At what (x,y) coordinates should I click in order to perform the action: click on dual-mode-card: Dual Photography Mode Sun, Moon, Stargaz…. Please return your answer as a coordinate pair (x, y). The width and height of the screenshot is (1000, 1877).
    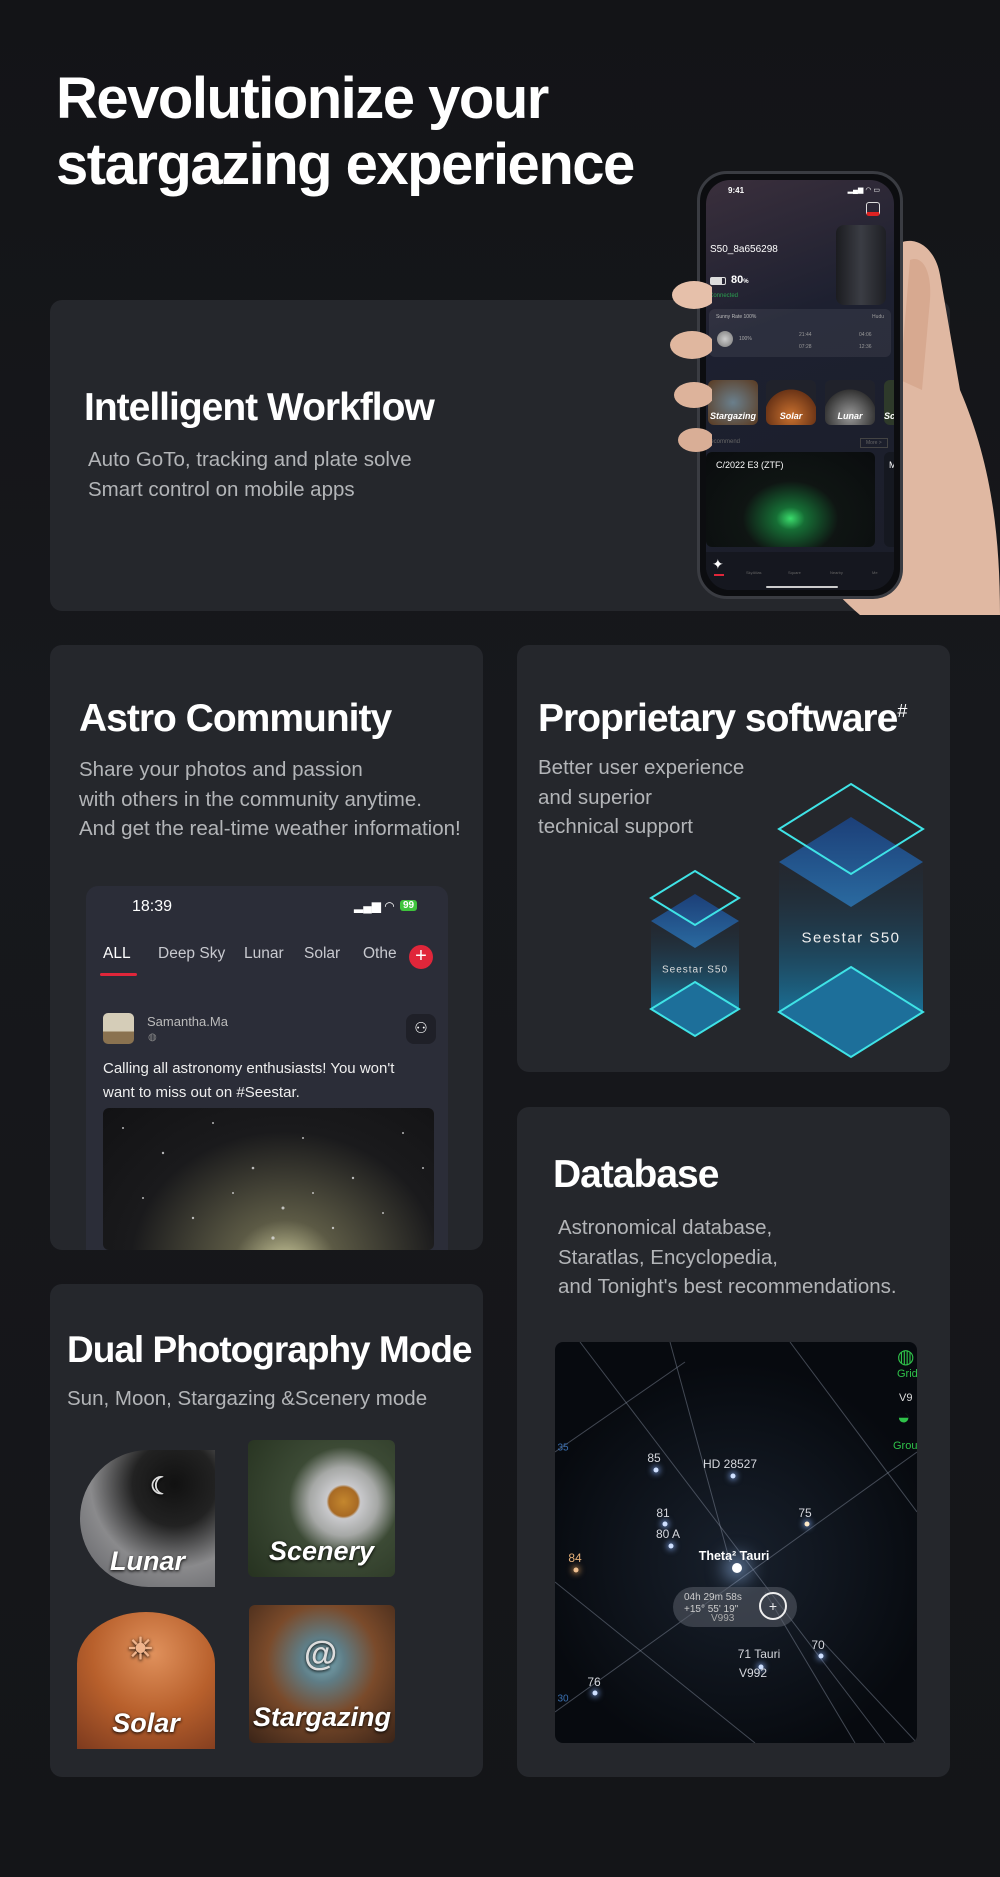
    Looking at the image, I should click on (266, 1530).